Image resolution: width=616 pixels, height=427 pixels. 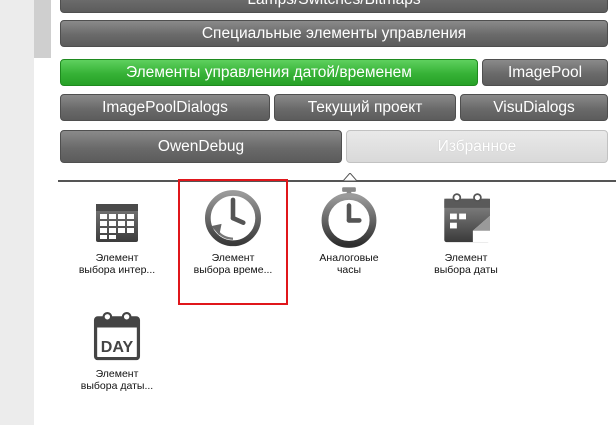 What do you see at coordinates (466, 270) in the screenshot?
I see `tool-label-line2: выбора даты` at bounding box center [466, 270].